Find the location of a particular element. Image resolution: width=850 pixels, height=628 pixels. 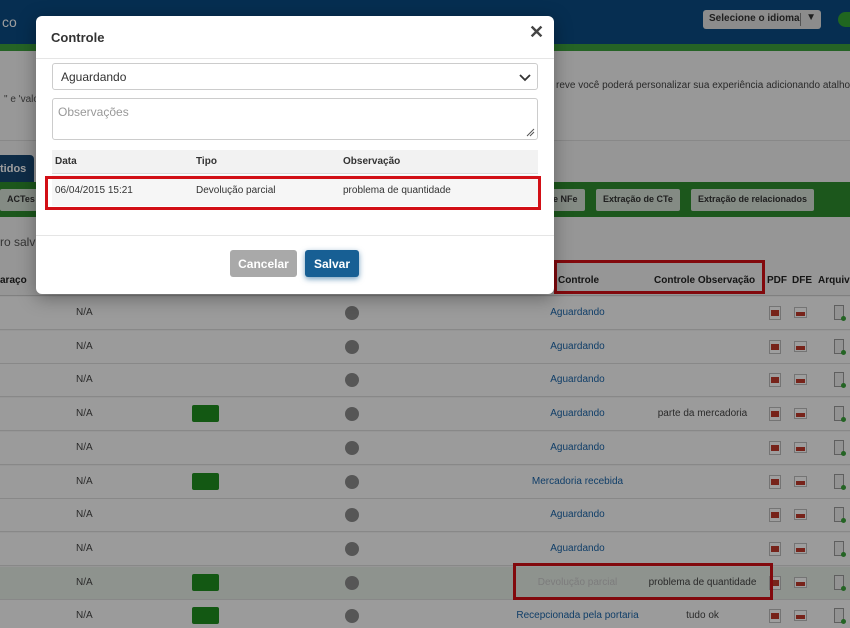

cancel-button: Cancelar is located at coordinates (263, 263).